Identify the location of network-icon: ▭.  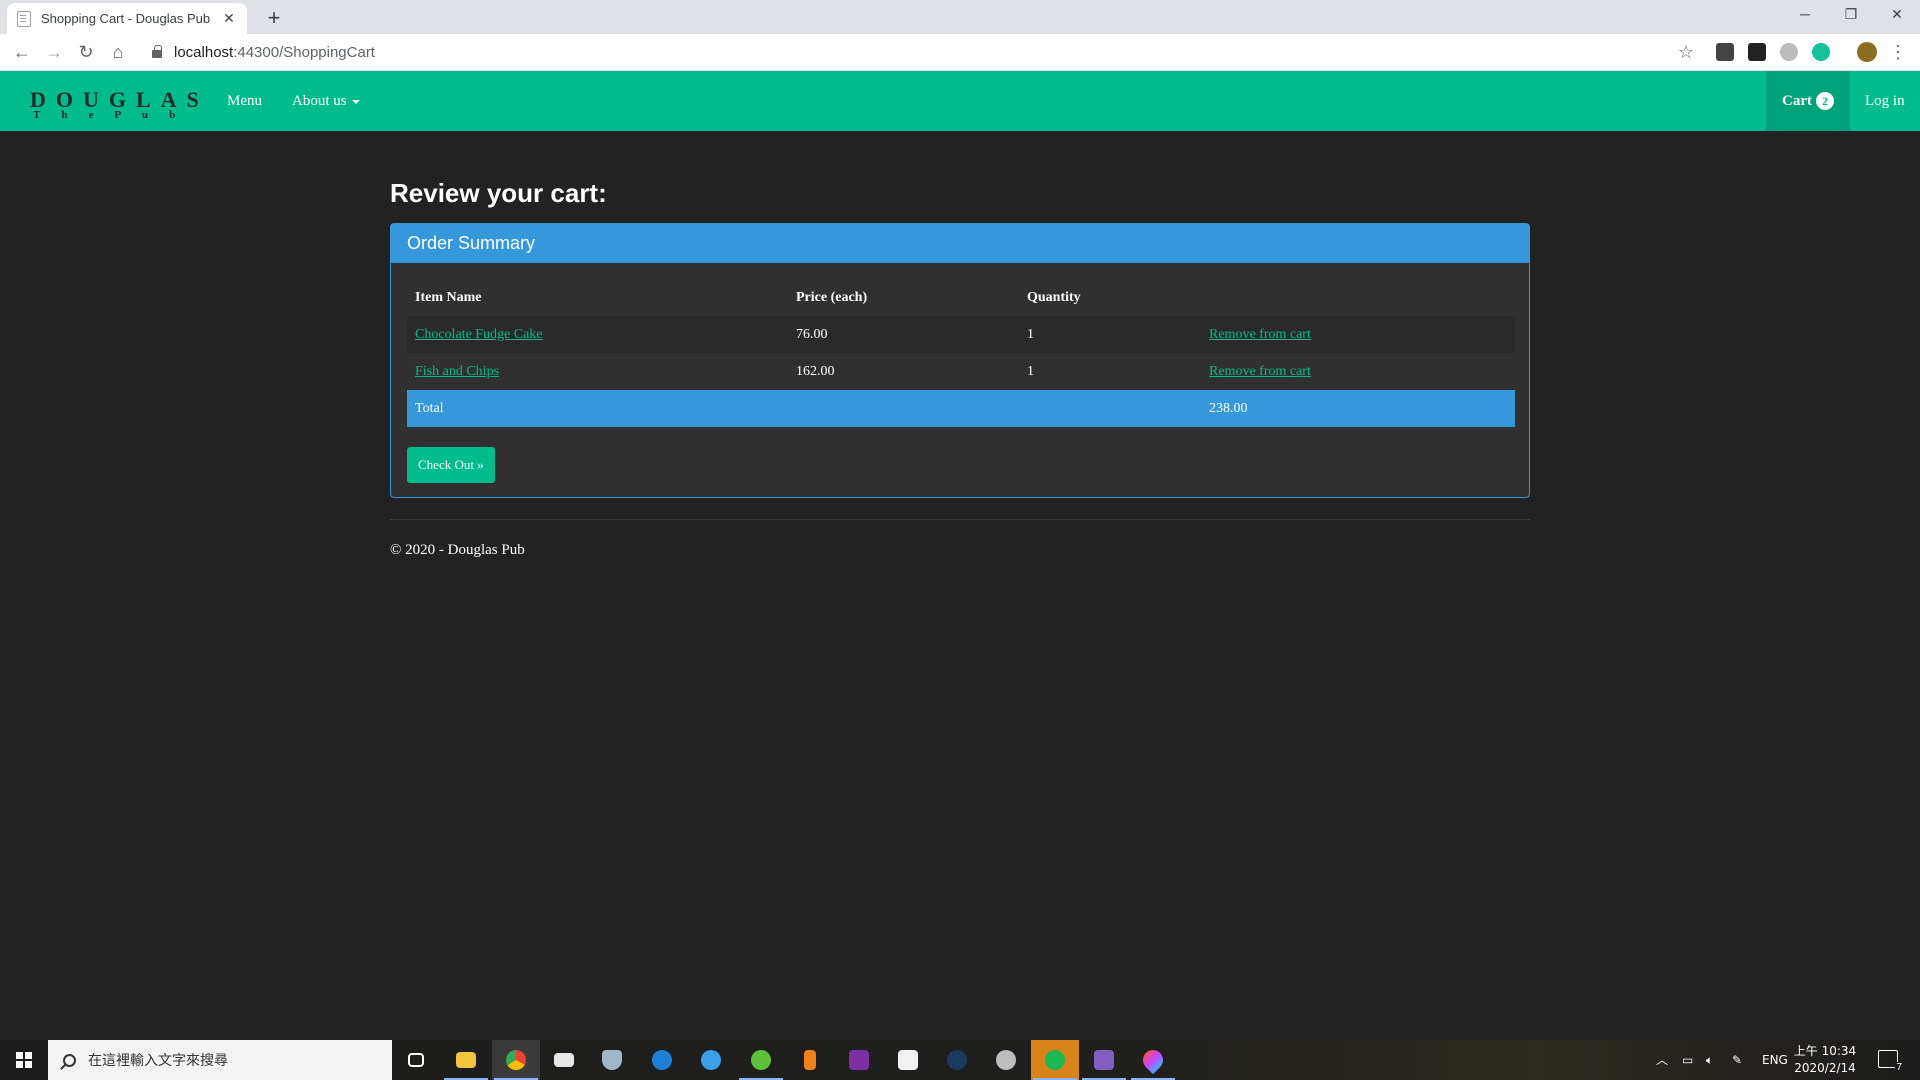
(1687, 1060).